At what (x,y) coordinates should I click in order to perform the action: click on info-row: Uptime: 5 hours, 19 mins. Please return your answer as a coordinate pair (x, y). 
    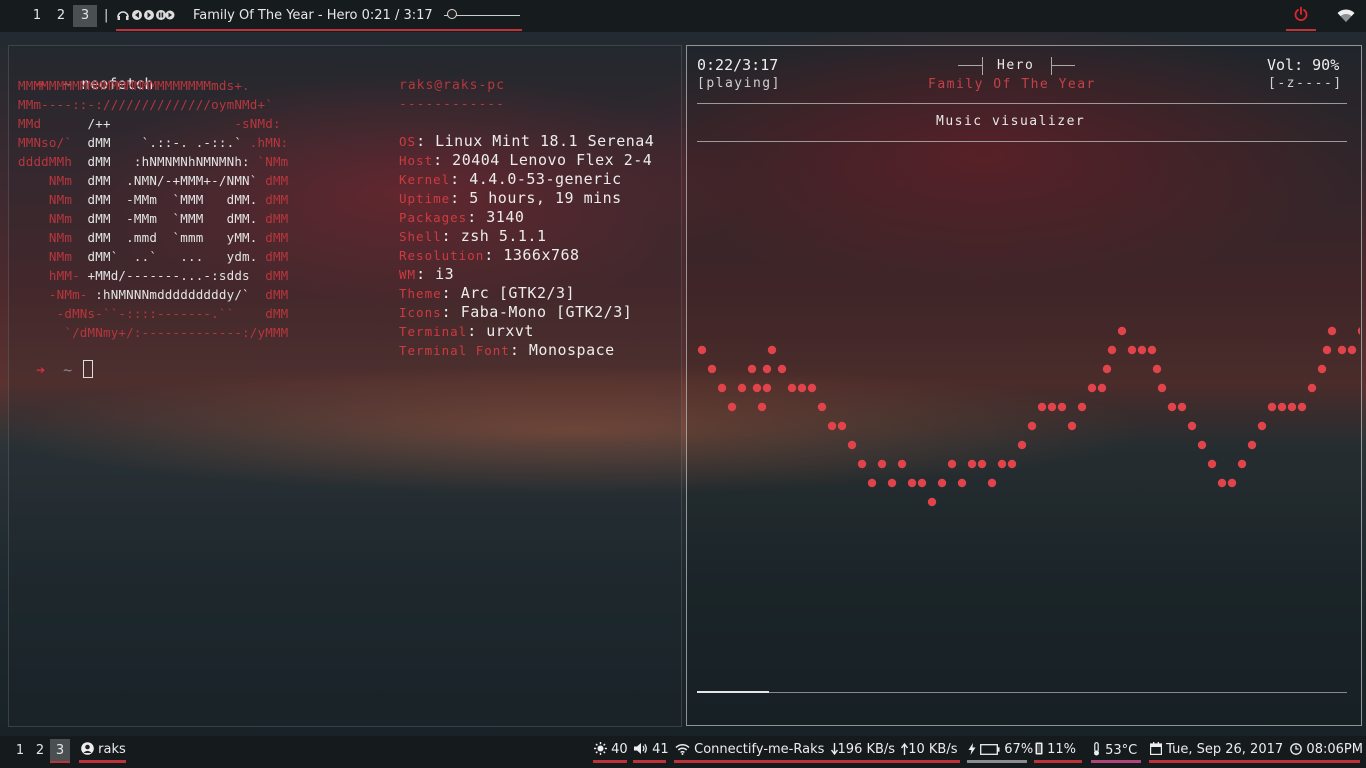
    Looking at the image, I should click on (510, 199).